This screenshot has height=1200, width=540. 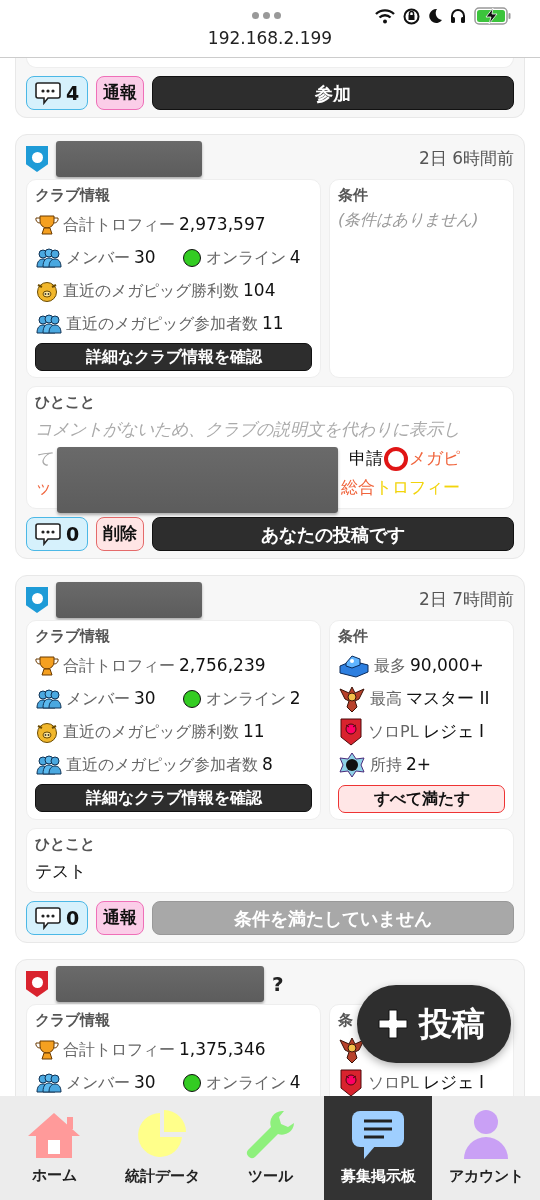 I want to click on trophy-box-icon, so click(x=354, y=665).